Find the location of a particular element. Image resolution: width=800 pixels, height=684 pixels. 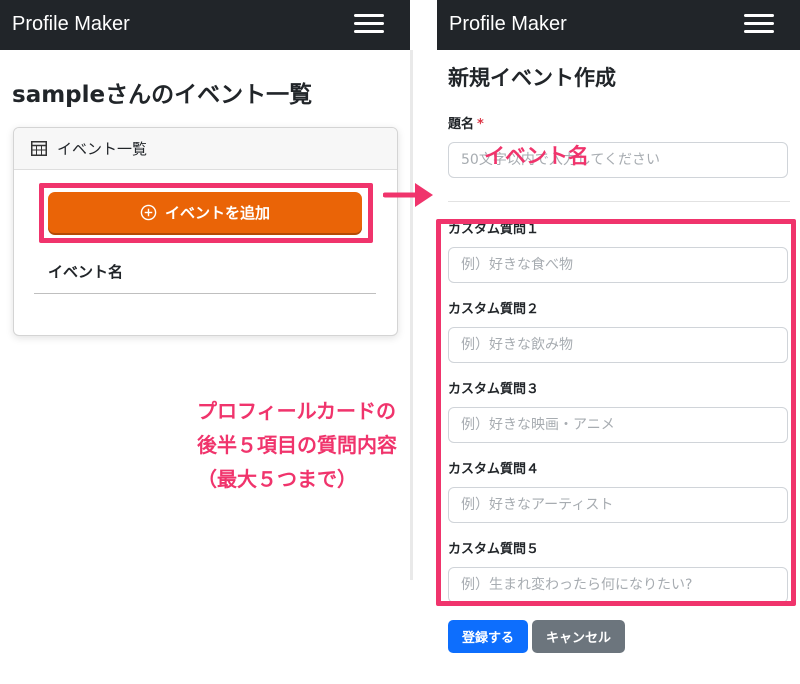

register-button: 登録する is located at coordinates (488, 636).